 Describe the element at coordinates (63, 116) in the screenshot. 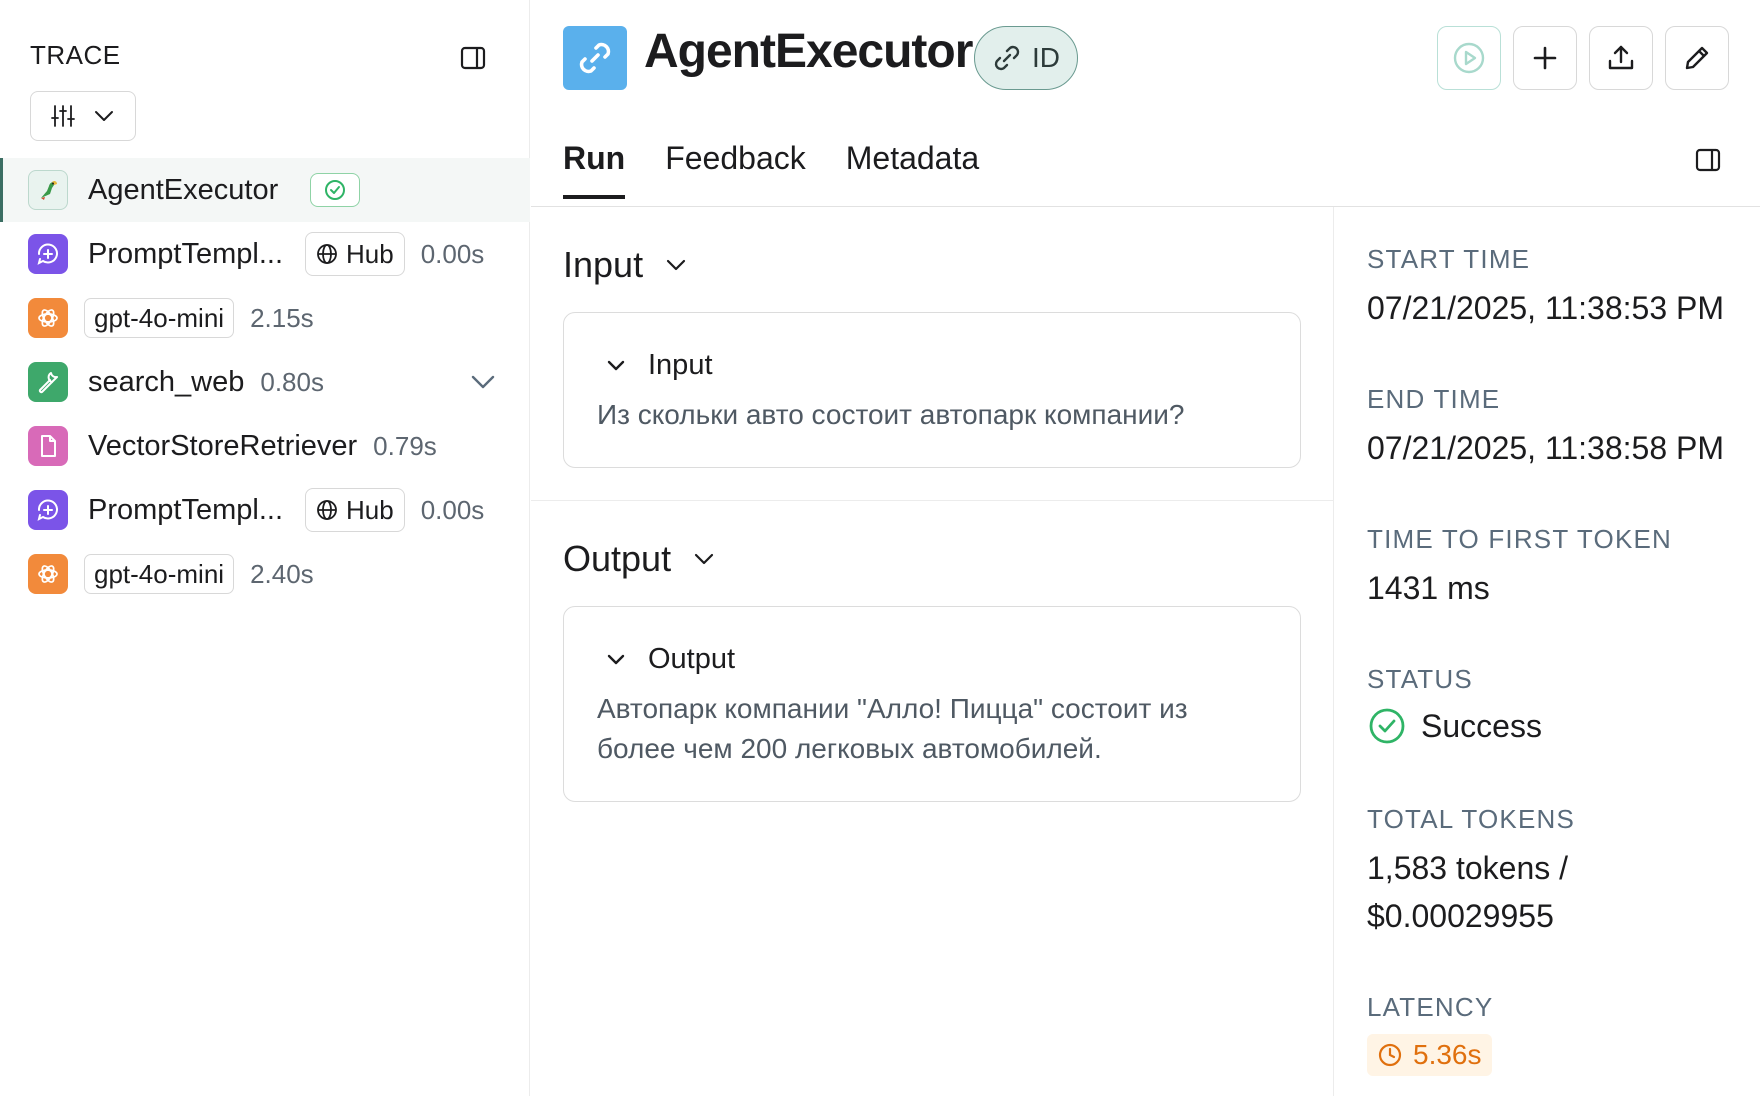

I see `sliders-icon` at that location.